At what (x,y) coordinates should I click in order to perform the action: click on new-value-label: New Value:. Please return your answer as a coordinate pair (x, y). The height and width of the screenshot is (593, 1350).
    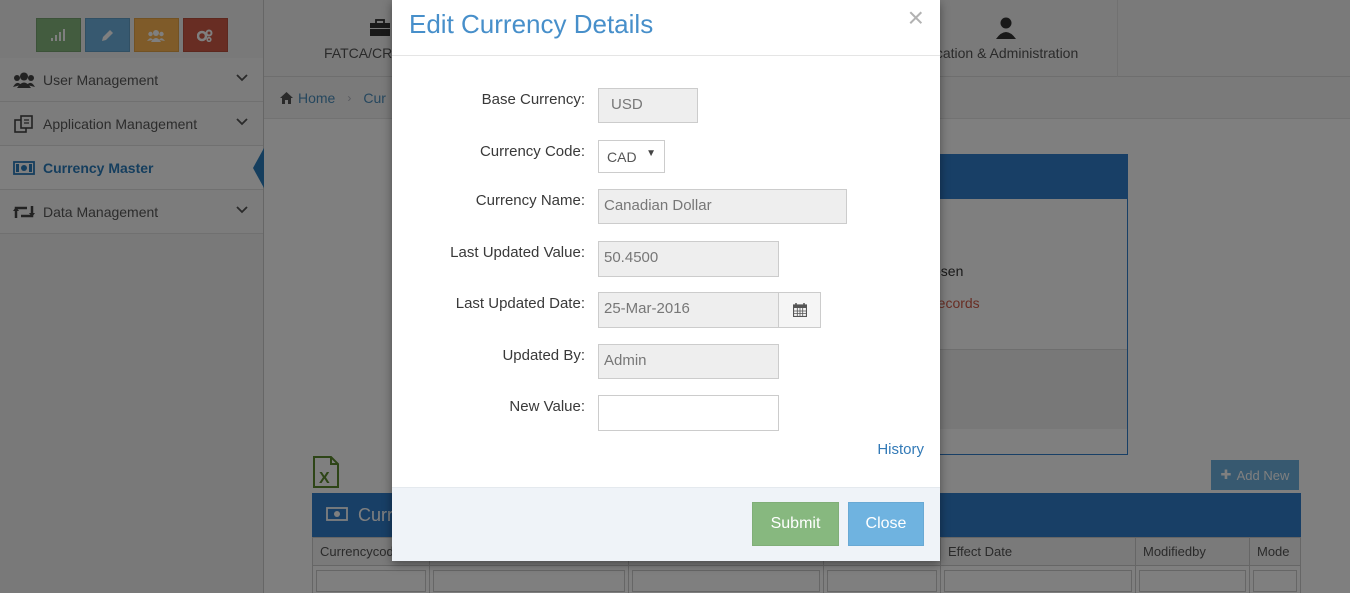
    Looking at the image, I should click on (547, 406).